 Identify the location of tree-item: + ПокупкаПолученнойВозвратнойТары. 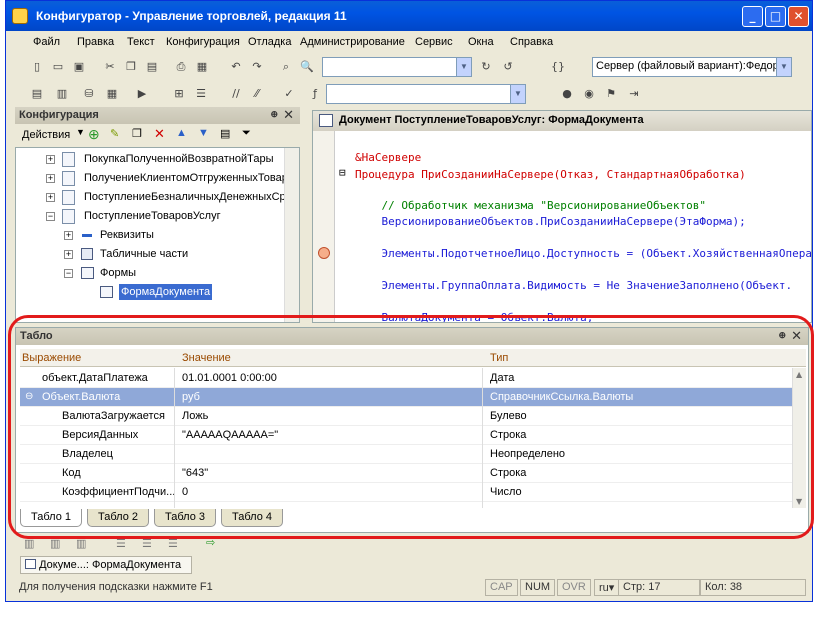
(151, 159).